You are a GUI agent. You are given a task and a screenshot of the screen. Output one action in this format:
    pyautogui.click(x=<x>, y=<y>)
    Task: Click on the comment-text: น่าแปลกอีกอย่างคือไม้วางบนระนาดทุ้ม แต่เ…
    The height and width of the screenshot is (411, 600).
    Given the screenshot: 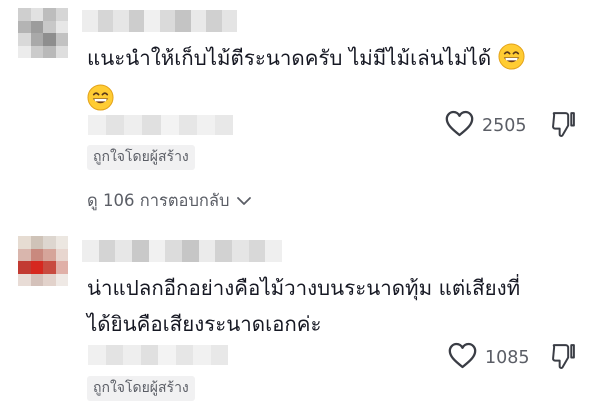 What is the action you would take?
    pyautogui.click(x=337, y=306)
    